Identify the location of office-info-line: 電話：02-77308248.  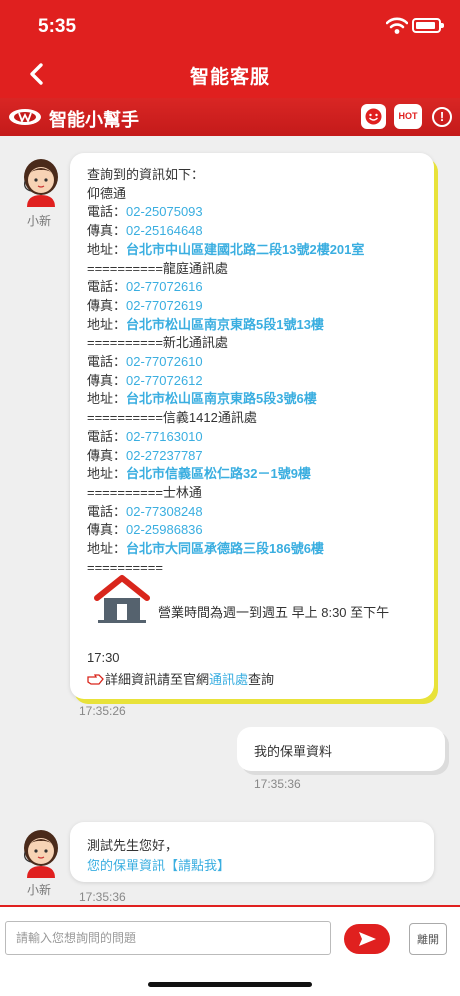
(260, 512).